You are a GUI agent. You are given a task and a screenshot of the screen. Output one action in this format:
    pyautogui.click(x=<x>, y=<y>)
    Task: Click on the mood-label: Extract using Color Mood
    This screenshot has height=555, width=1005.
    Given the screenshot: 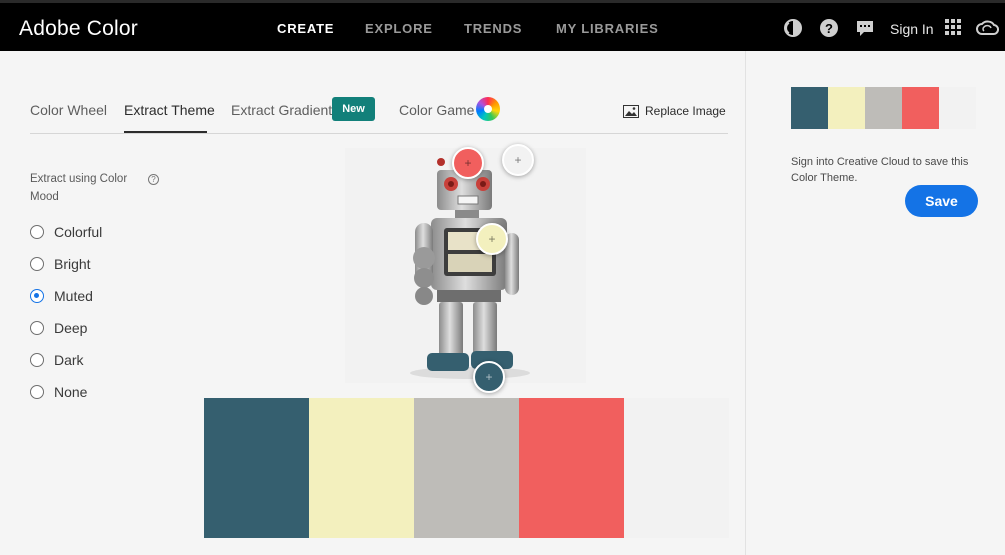 What is the action you would take?
    pyautogui.click(x=79, y=188)
    